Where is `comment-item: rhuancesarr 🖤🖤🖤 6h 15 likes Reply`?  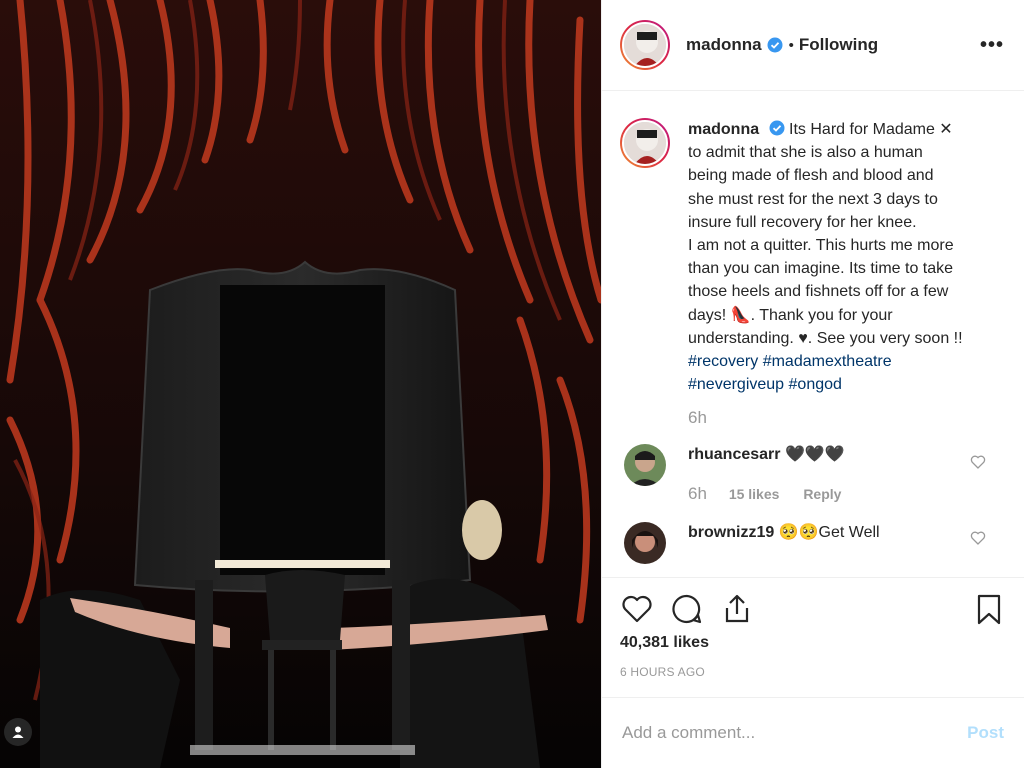
comment-item: rhuancesarr 🖤🖤🖤 6h 15 likes Reply is located at coordinates (813, 473).